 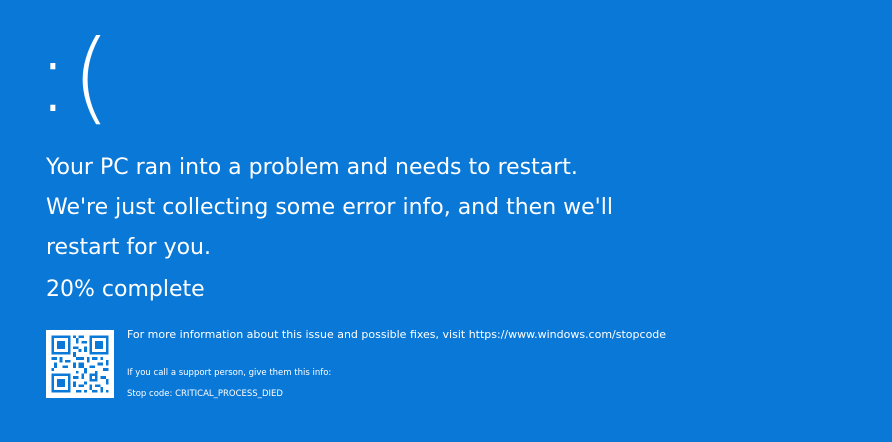 I want to click on stop-code-text: Stop code: CRITICAL_PROCESS_DIED, so click(x=205, y=394).